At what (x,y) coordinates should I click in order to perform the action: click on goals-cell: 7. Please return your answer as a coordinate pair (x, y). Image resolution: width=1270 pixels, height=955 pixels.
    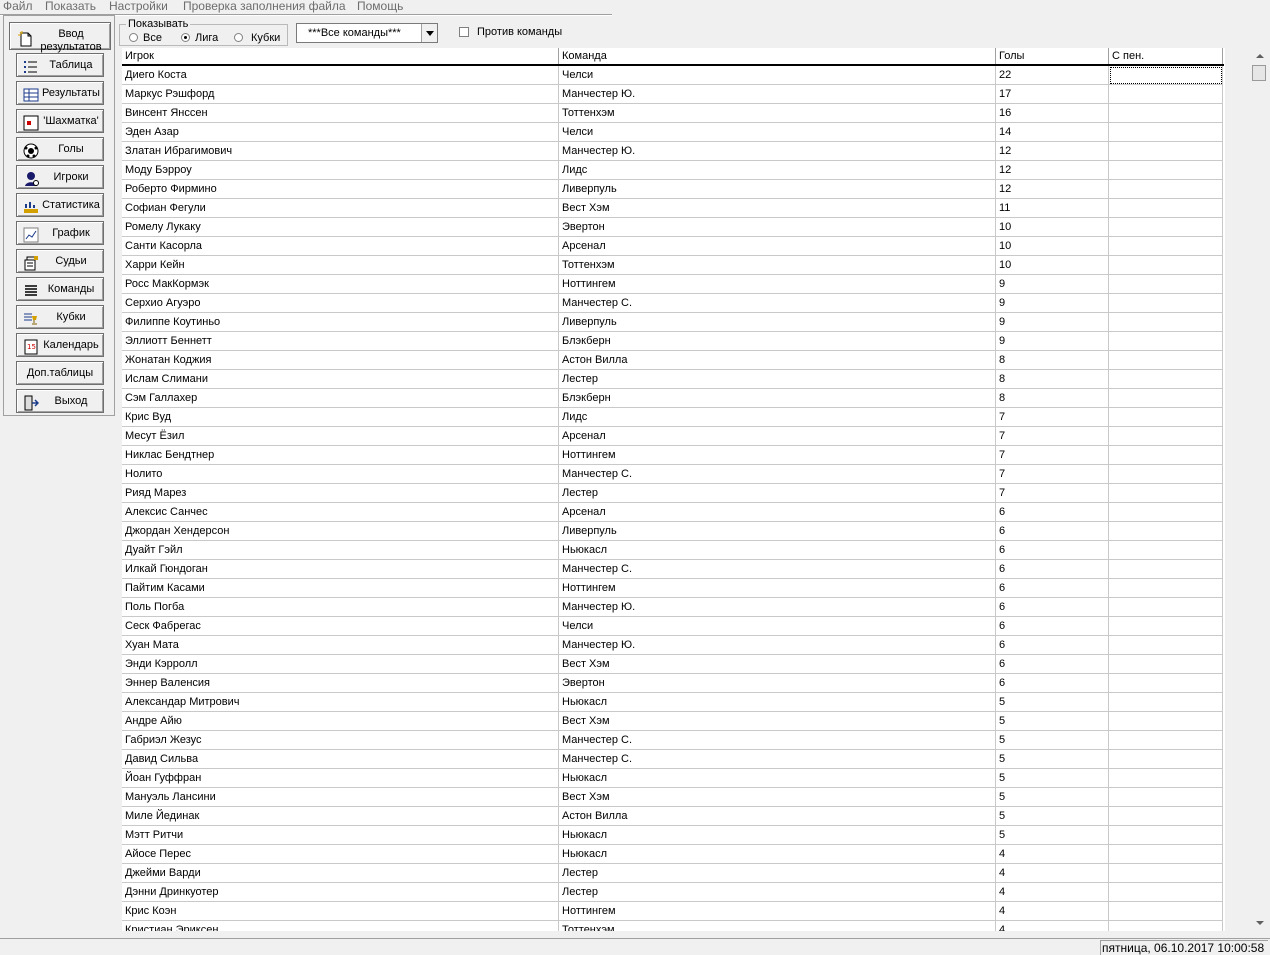
    Looking at the image, I should click on (1052, 493).